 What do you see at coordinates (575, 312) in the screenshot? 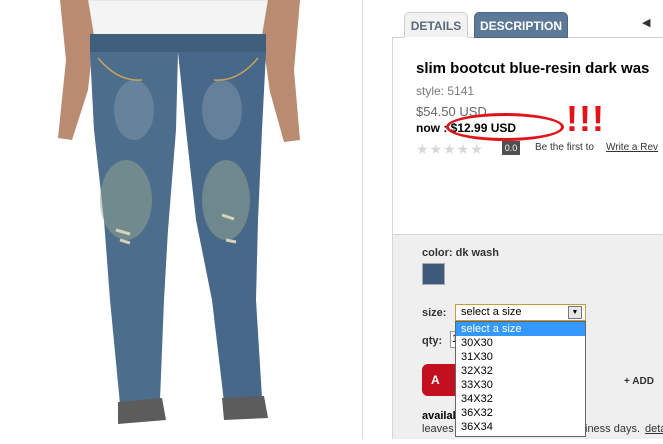
I see `dropdown-arrow-icon: ▼` at bounding box center [575, 312].